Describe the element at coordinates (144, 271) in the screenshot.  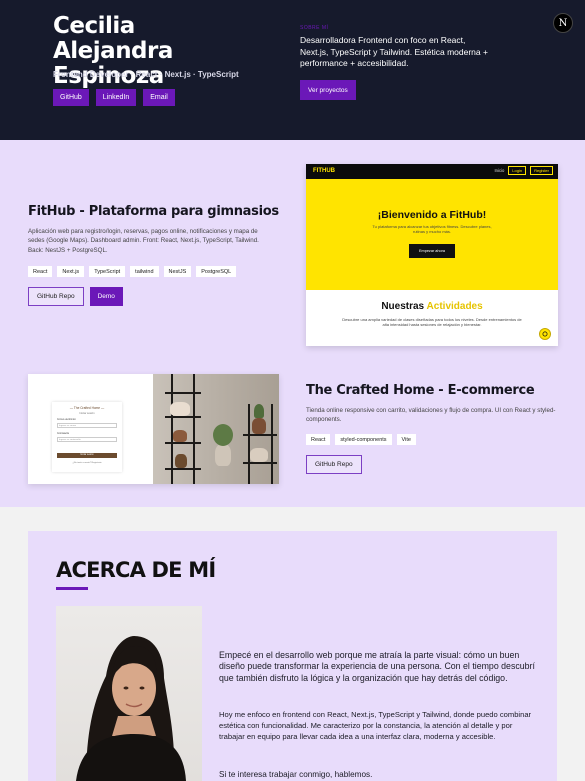
I see `tag: tailwind` at that location.